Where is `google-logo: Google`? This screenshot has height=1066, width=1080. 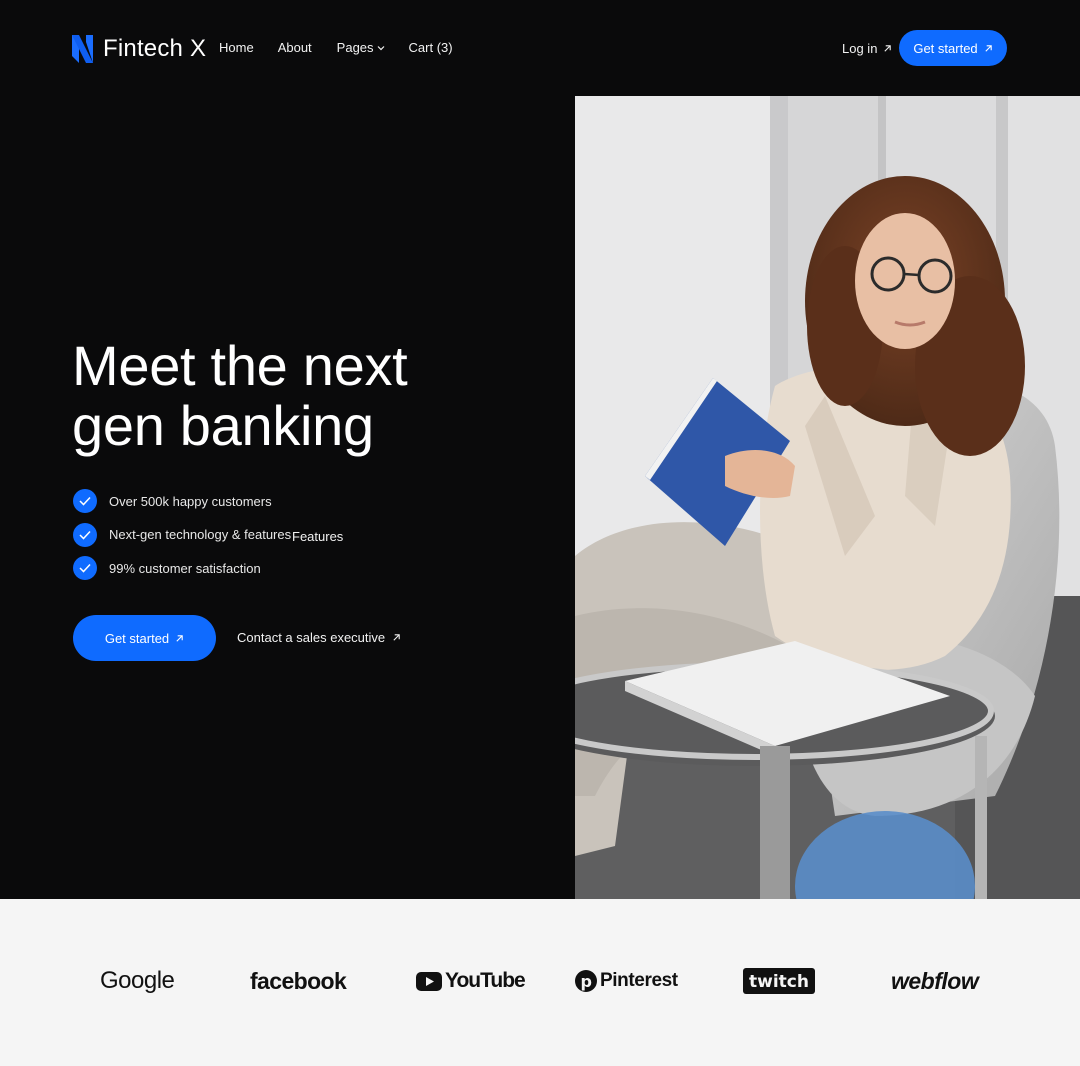
google-logo: Google is located at coordinates (137, 980).